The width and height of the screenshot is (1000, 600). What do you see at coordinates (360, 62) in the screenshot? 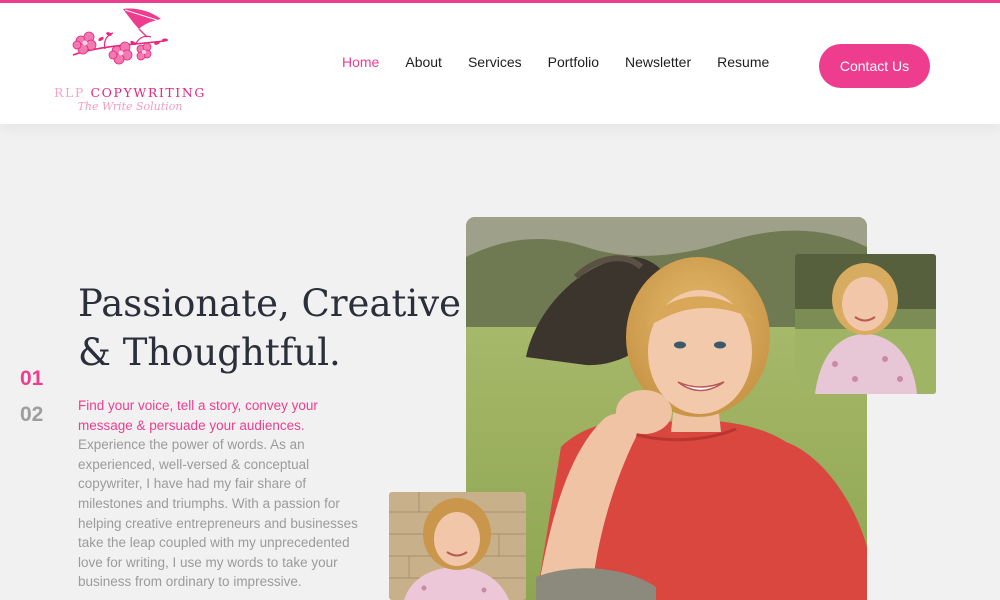
I see `nav-home-link: Home` at bounding box center [360, 62].